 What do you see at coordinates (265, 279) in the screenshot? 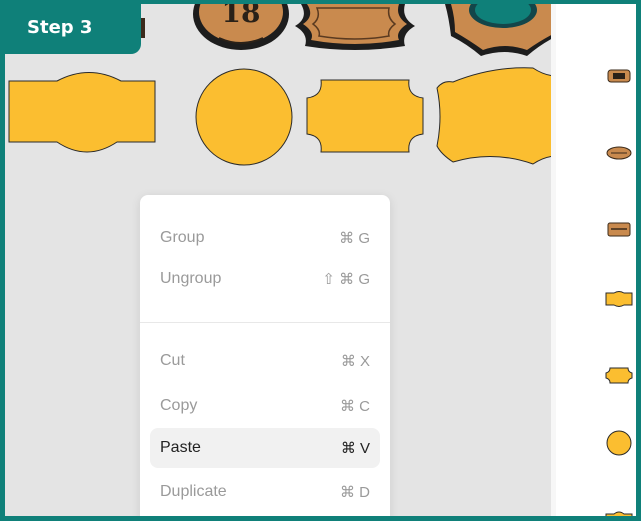
I see `menu-item-ungroup: Ungroup ⇧ ⌘ G` at bounding box center [265, 279].